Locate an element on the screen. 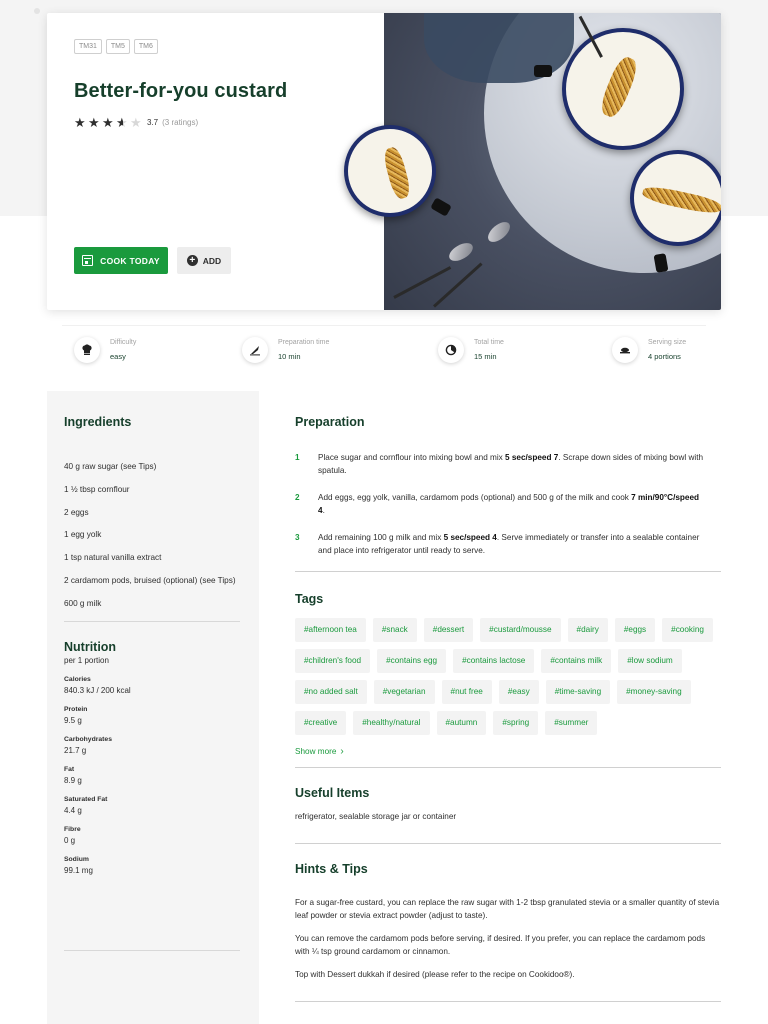 This screenshot has height=1024, width=768. nutrition-item: Fat 8.9 g is located at coordinates (153, 775).